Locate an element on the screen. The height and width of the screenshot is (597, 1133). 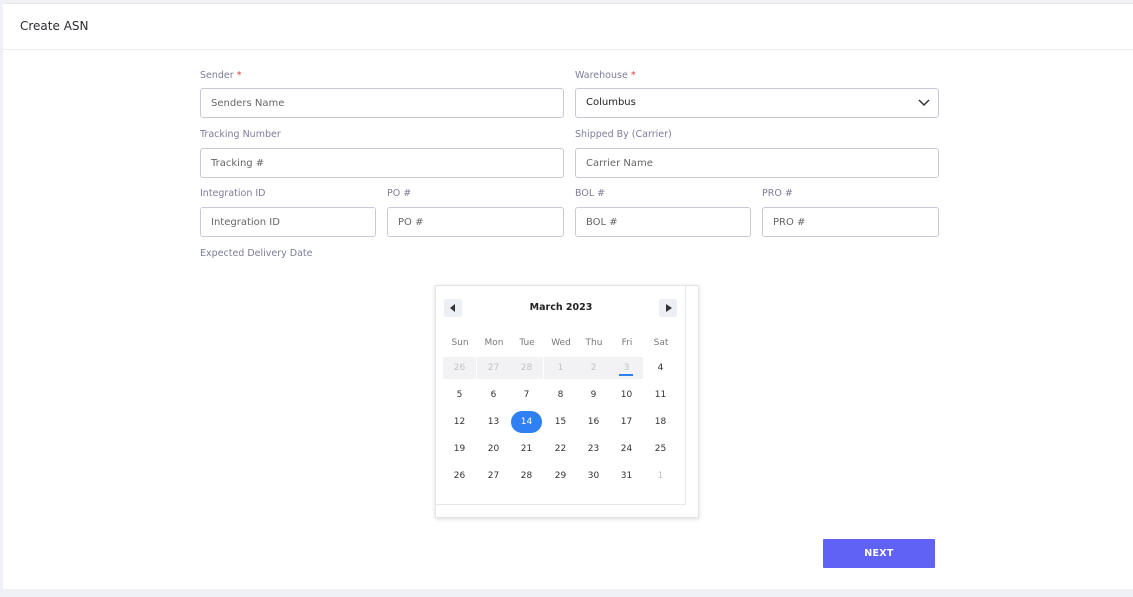
today-indicator is located at coordinates (626, 375).